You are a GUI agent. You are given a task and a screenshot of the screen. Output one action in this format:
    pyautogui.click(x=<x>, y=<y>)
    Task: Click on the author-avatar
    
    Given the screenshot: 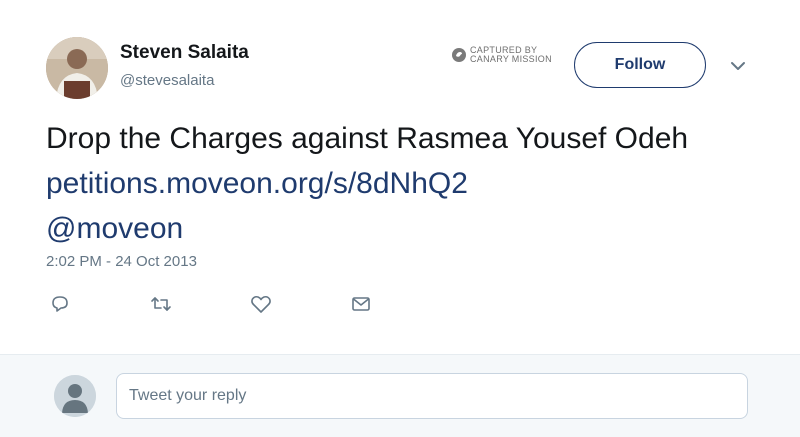 What is the action you would take?
    pyautogui.click(x=77, y=68)
    